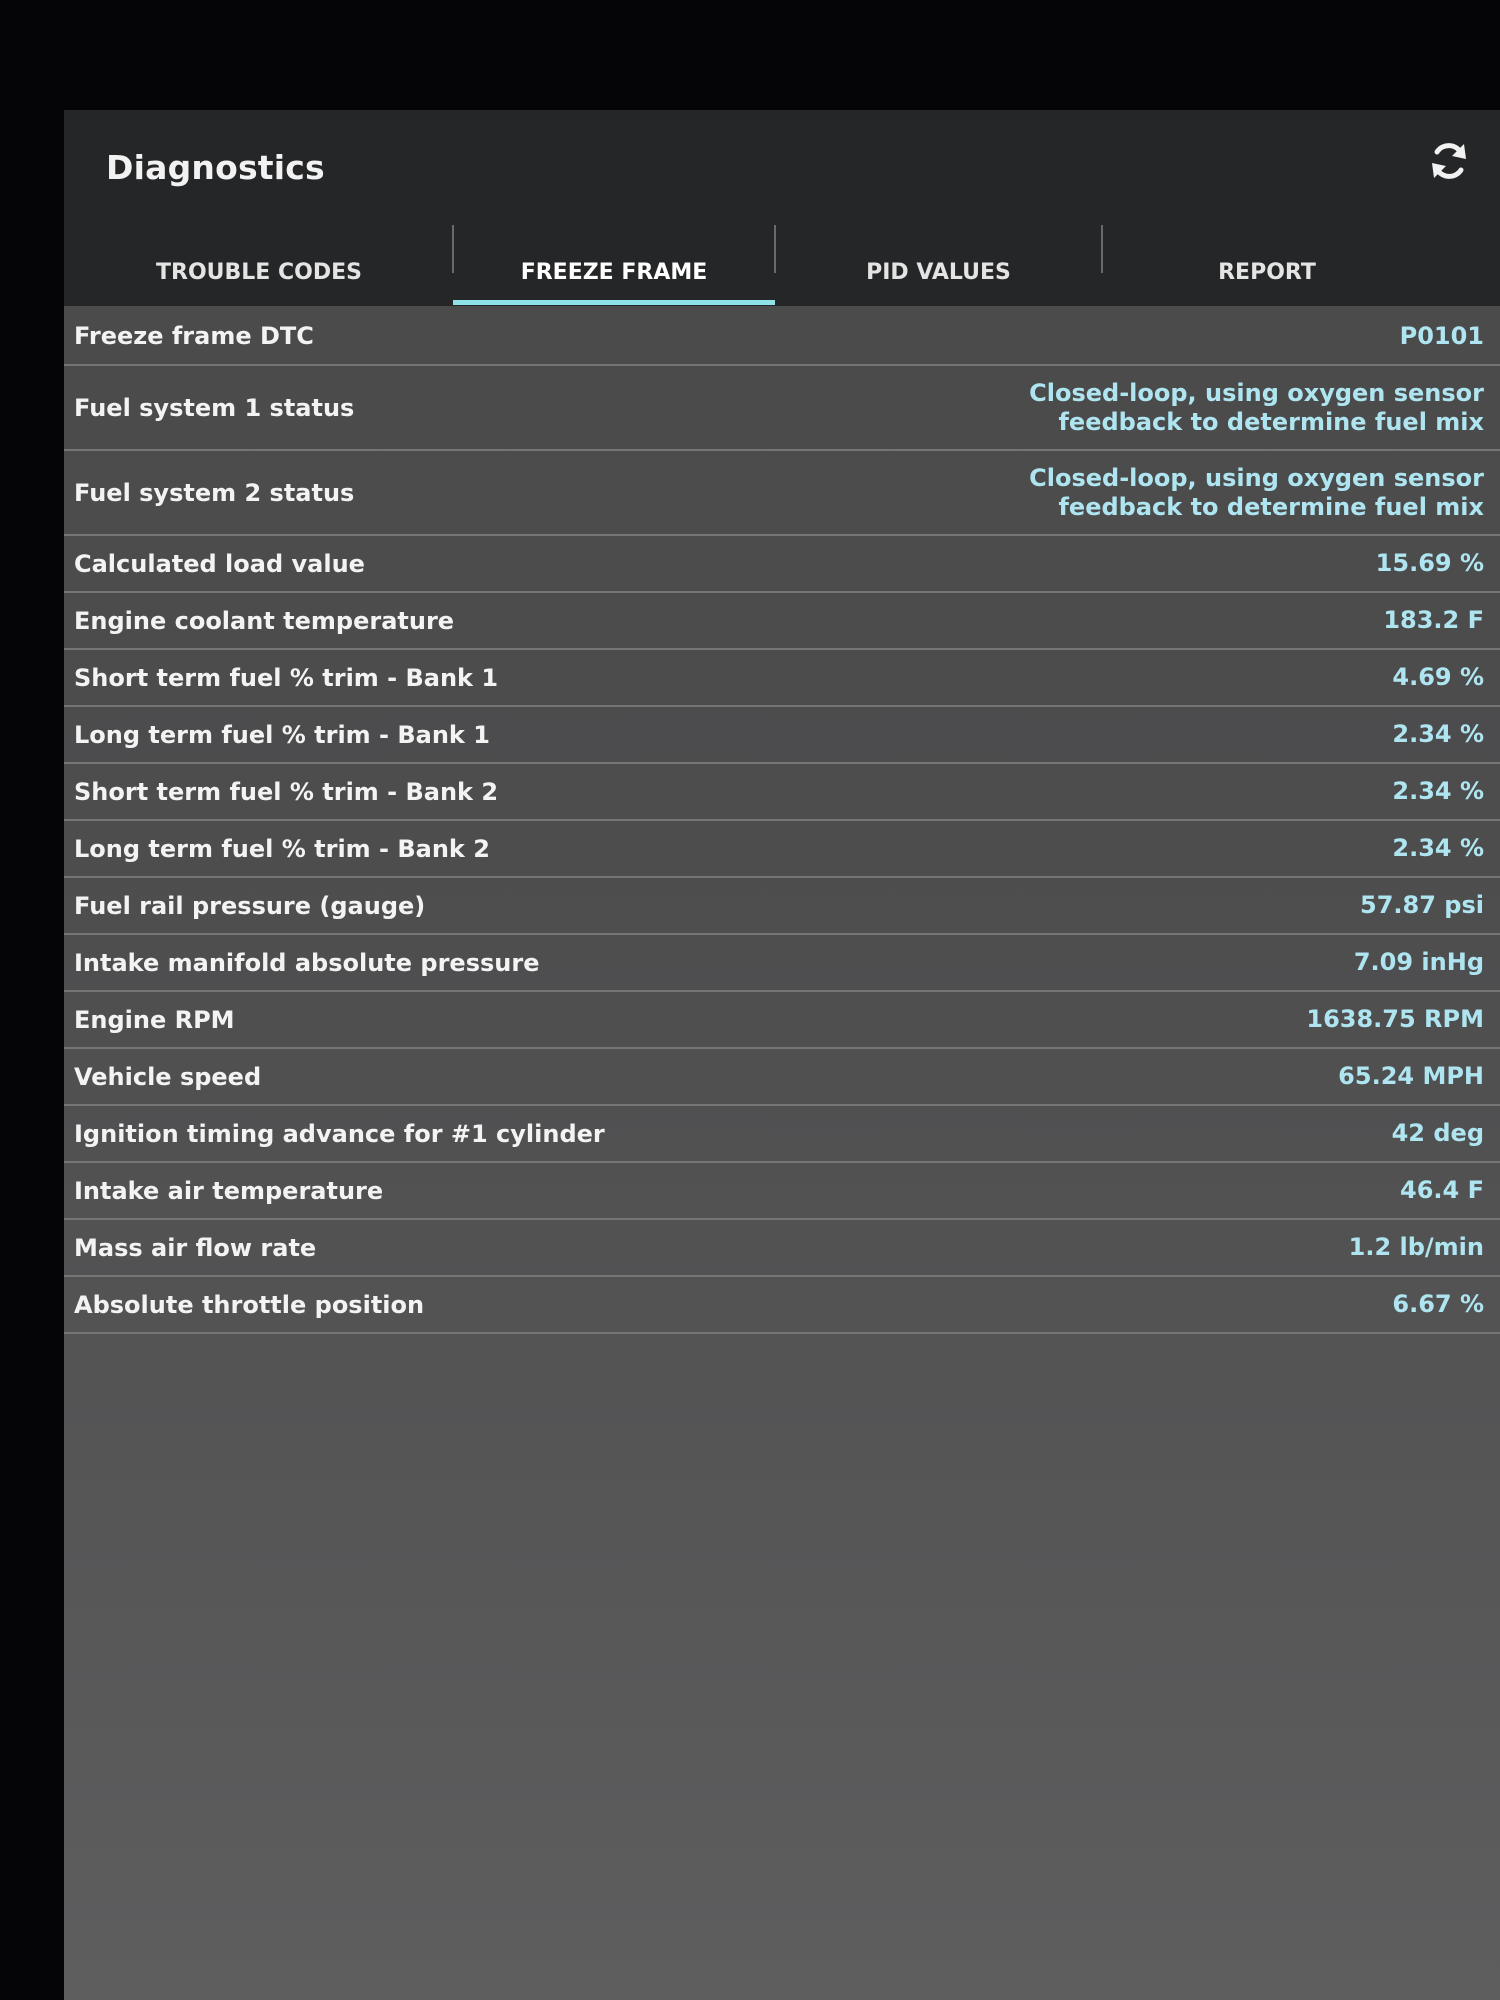 Image resolution: width=1500 pixels, height=2000 pixels. Describe the element at coordinates (782, 735) in the screenshot. I see `freeze-frame-row: Long term fuel % trim - Bank 1 2.34 %` at that location.